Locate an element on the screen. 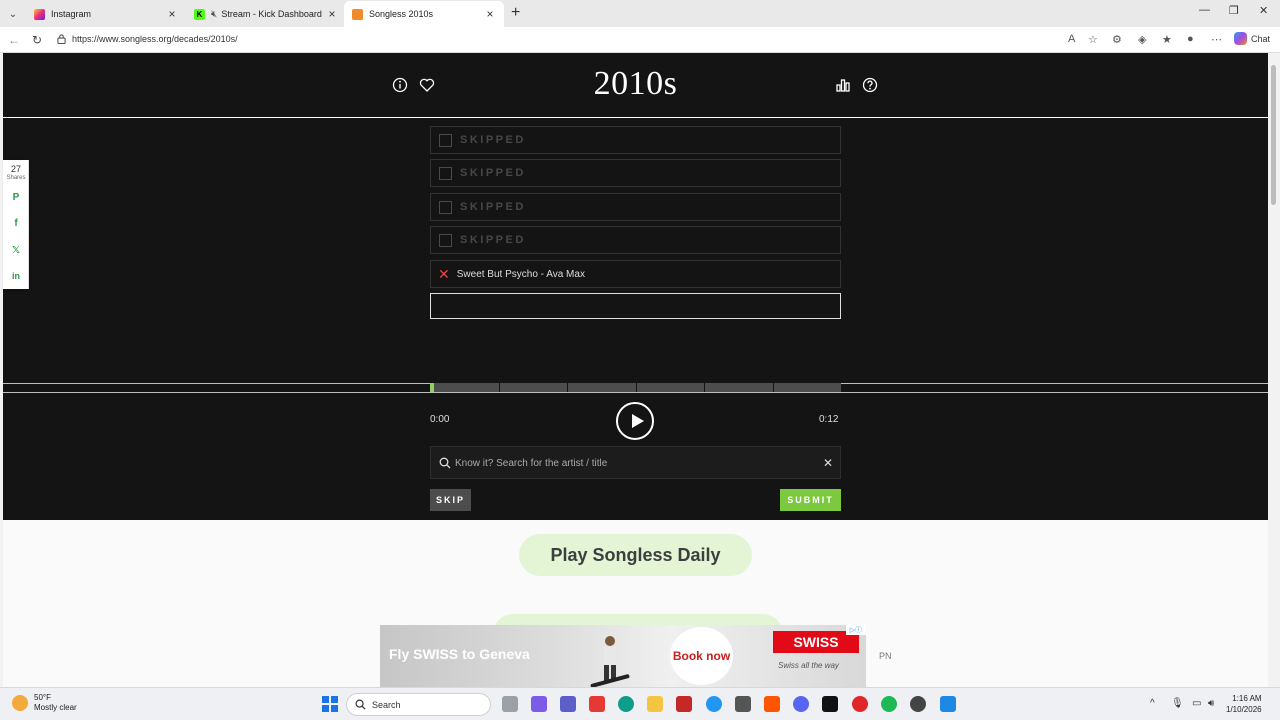  linkedin-icon: in is located at coordinates (16, 276).